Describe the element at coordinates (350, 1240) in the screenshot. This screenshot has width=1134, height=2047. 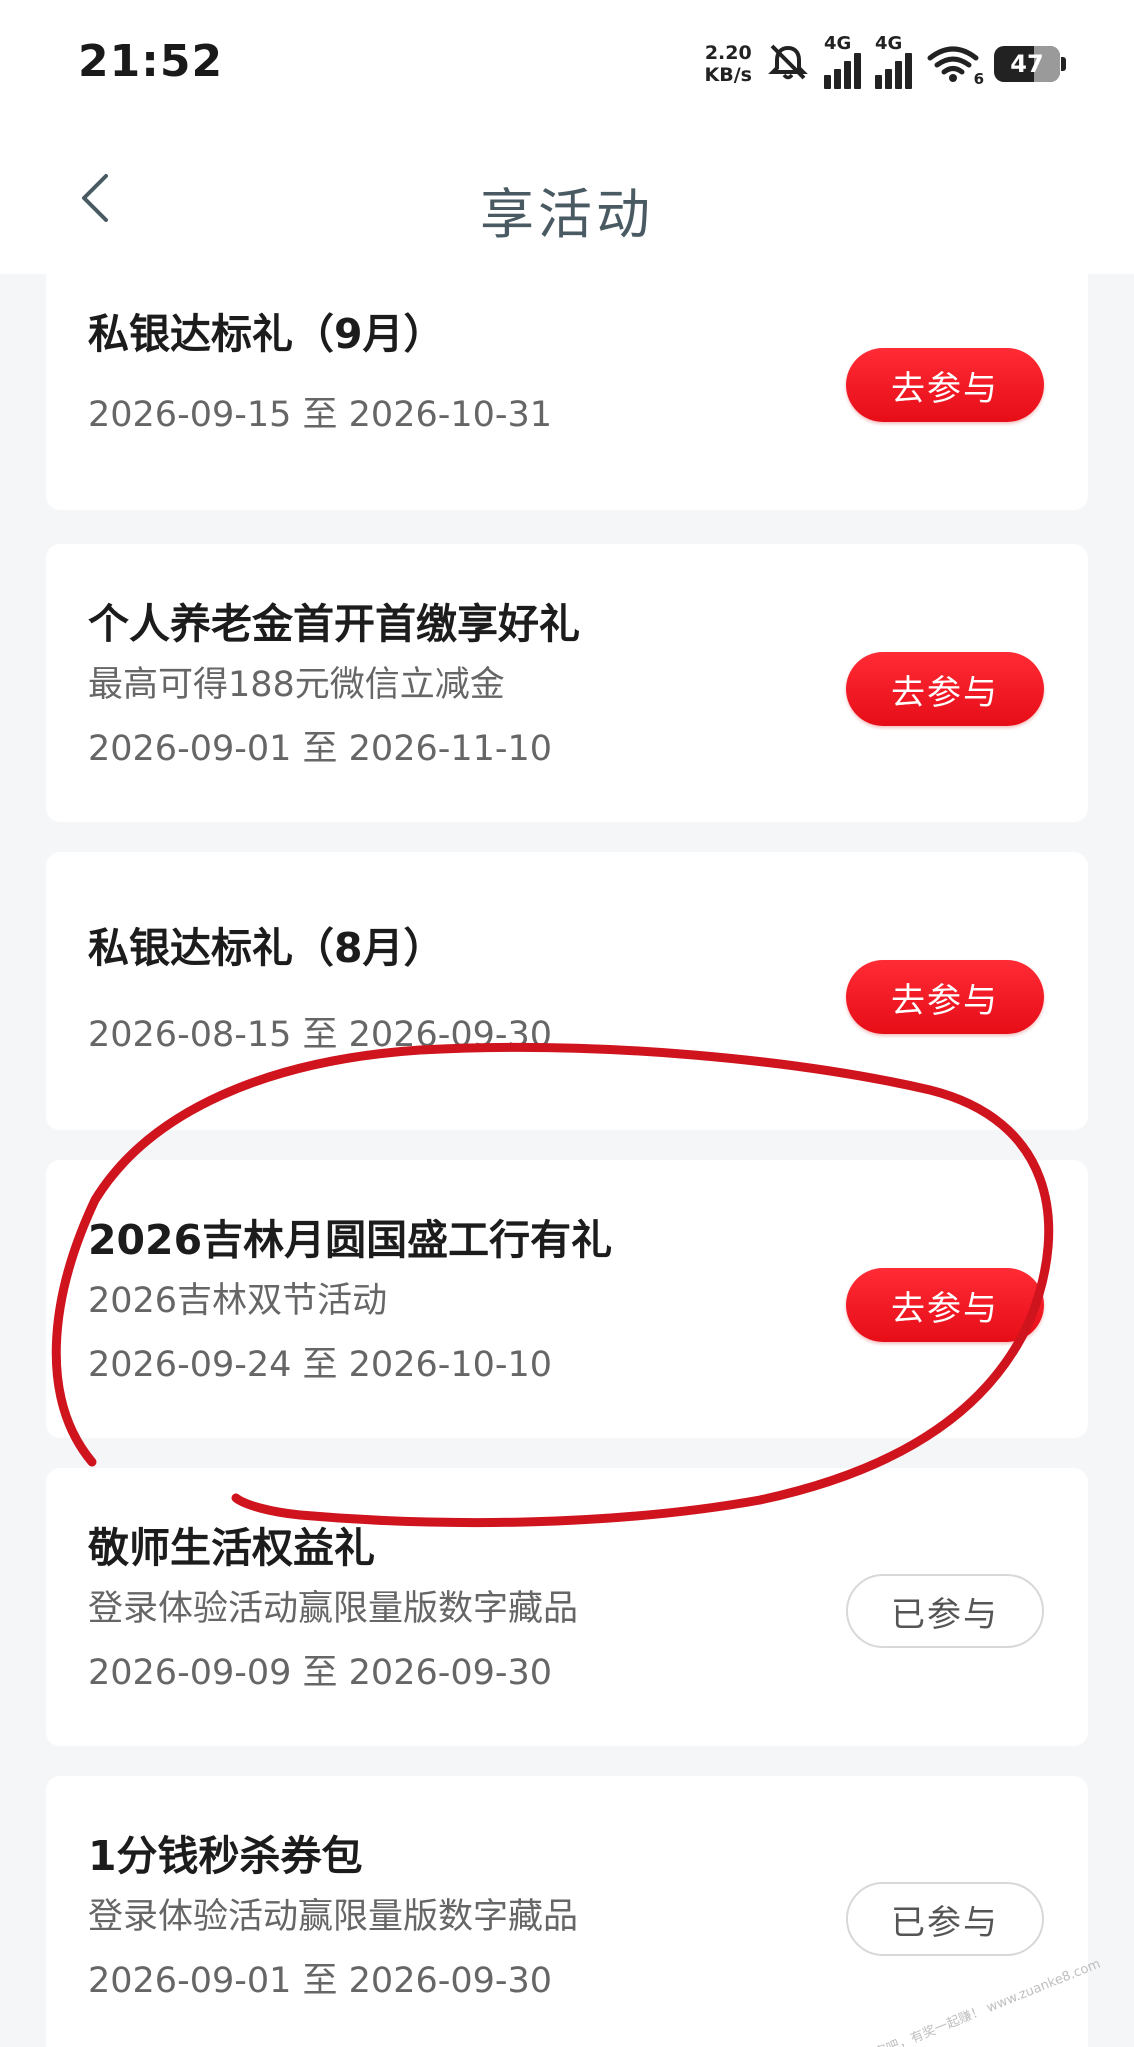
I see `activity-title: 2026吉林月圆国盛工行有礼` at that location.